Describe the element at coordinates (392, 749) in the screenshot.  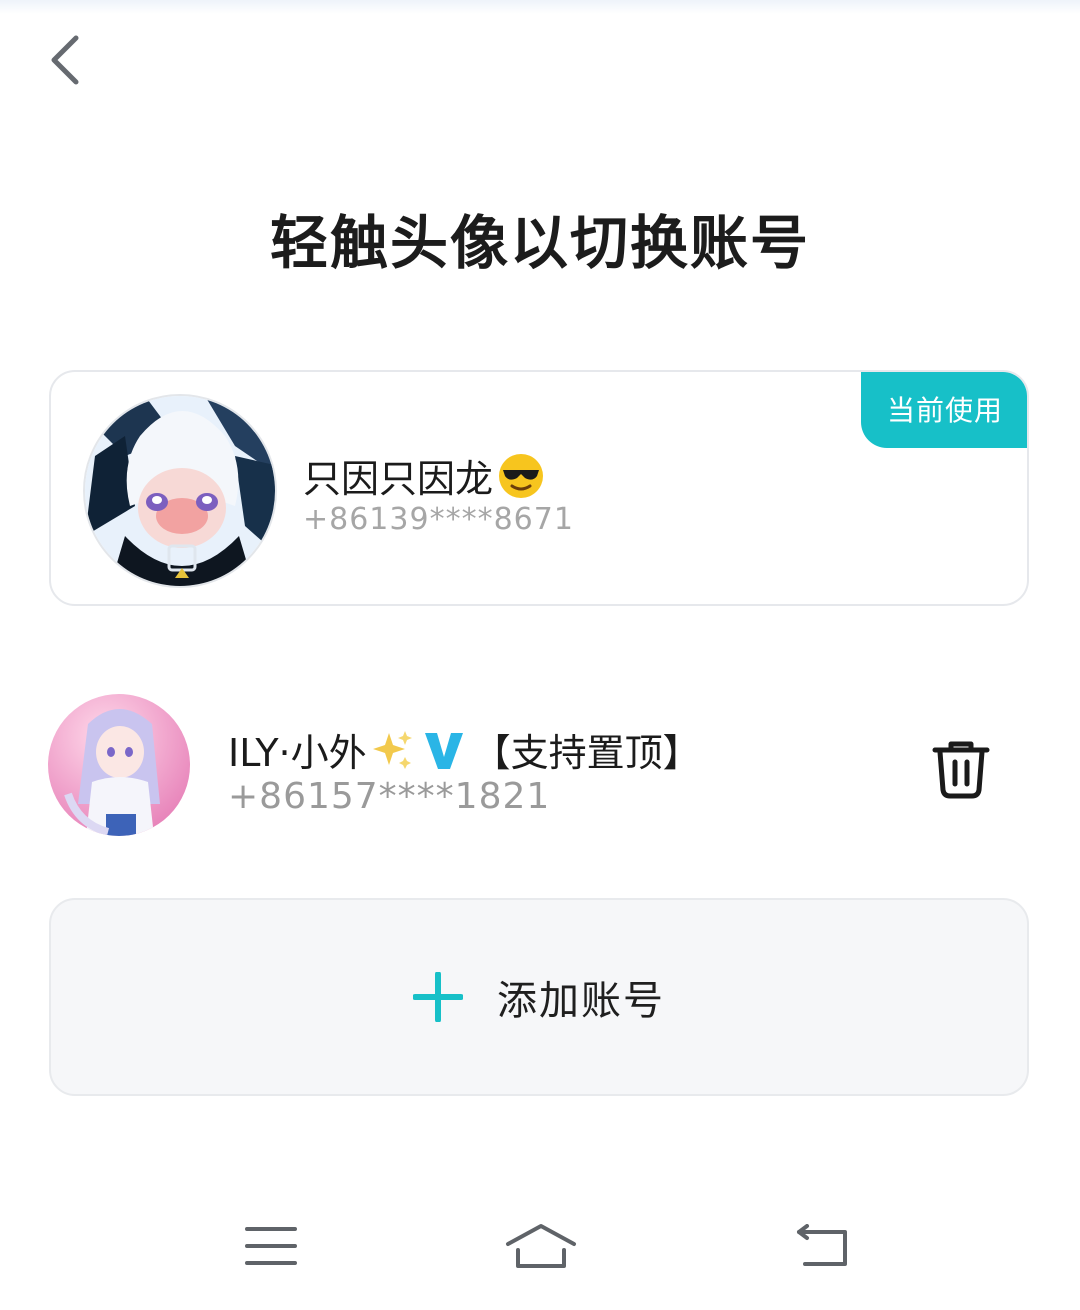
I see `sparkles-emoji-icon` at that location.